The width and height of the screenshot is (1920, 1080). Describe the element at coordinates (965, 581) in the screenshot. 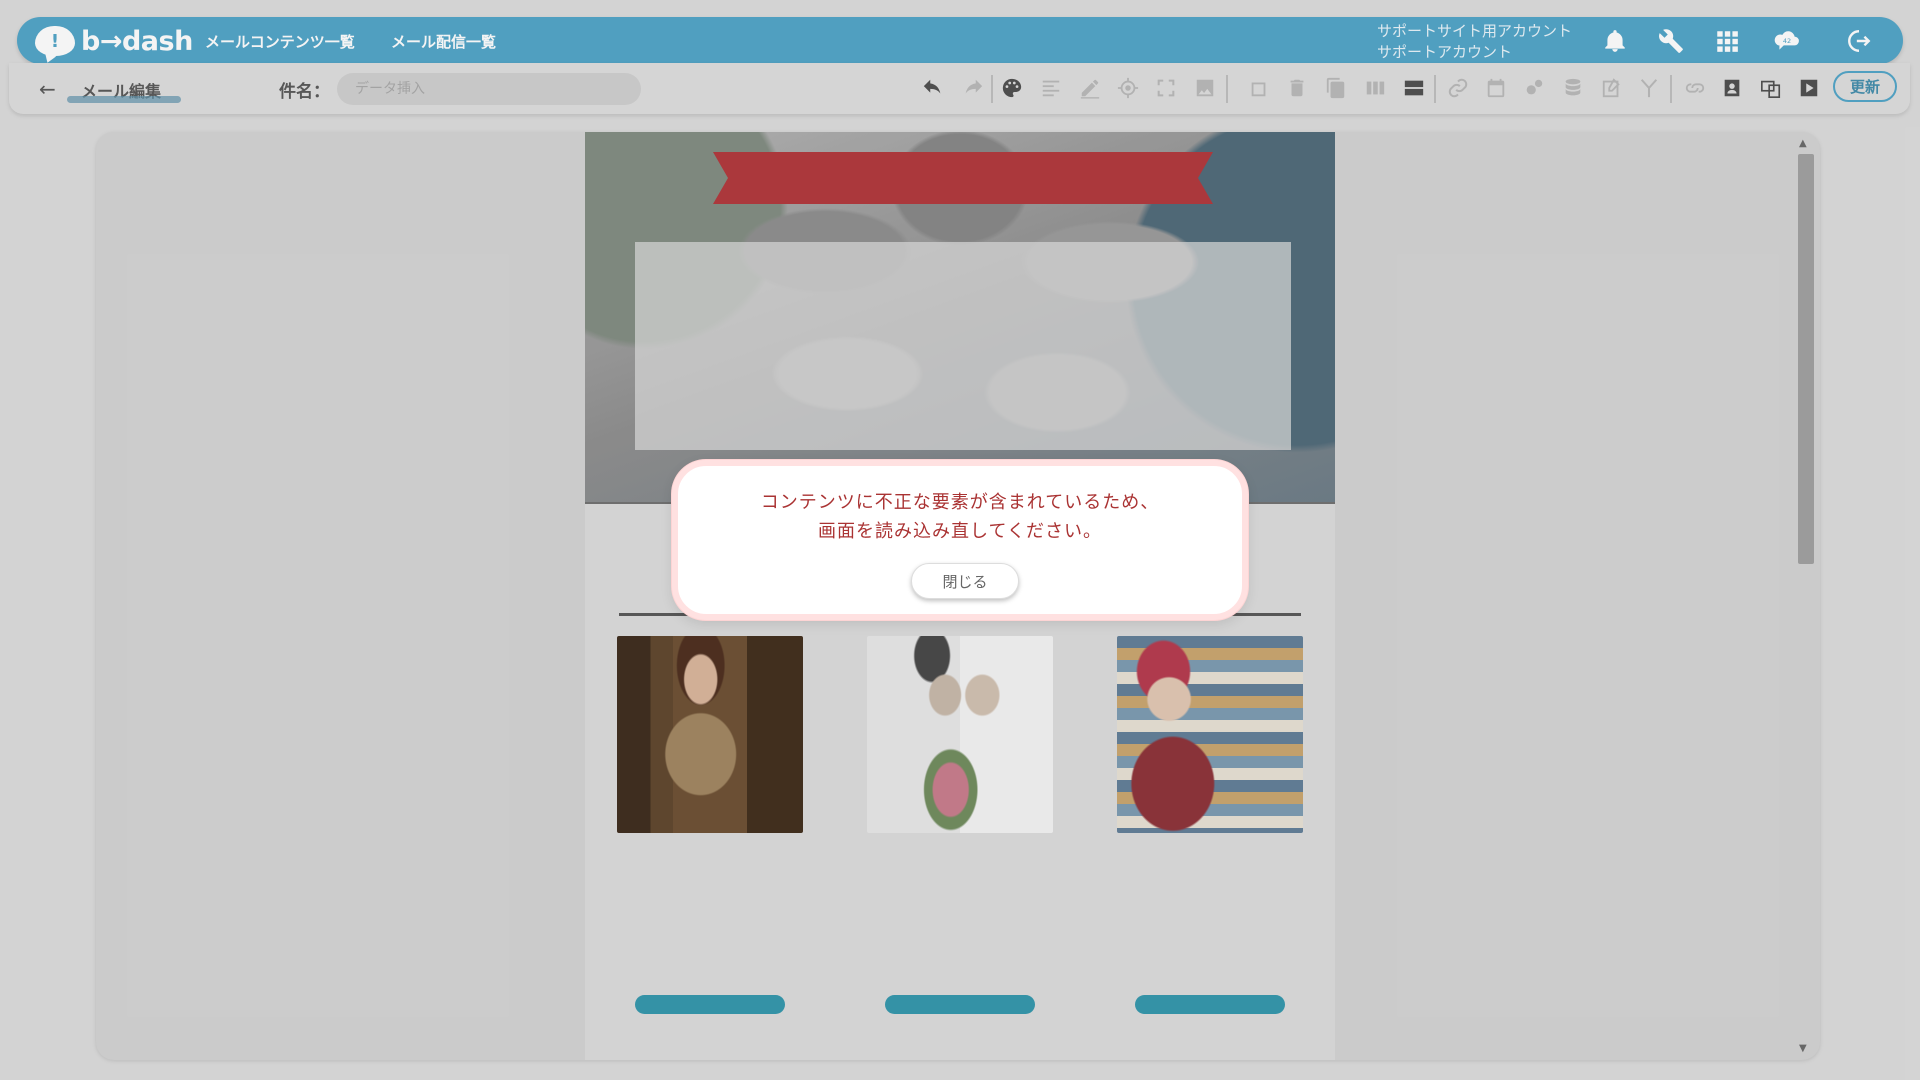

I see `close-button: 閉じる` at that location.